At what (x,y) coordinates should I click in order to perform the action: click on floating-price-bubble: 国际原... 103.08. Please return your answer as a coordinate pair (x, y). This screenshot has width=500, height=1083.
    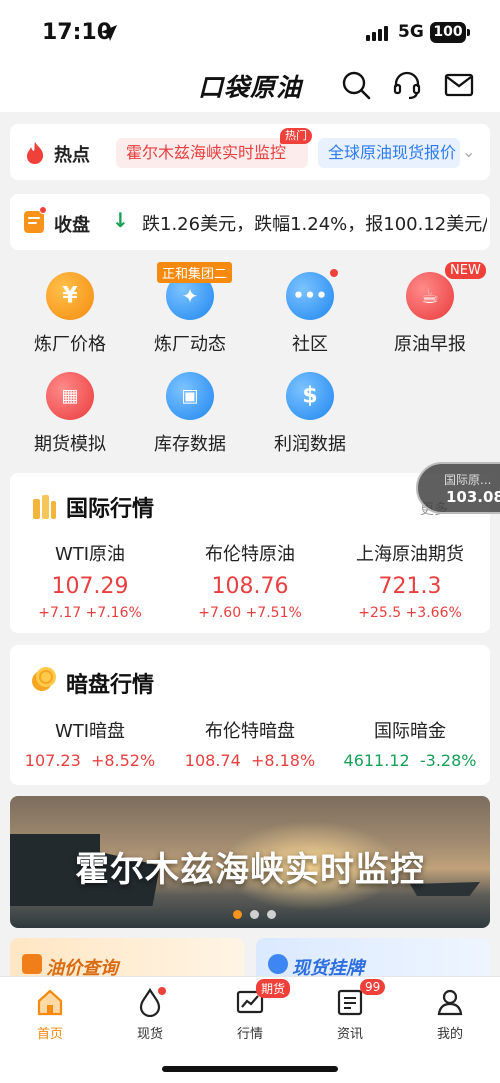
    Looking at the image, I should click on (458, 488).